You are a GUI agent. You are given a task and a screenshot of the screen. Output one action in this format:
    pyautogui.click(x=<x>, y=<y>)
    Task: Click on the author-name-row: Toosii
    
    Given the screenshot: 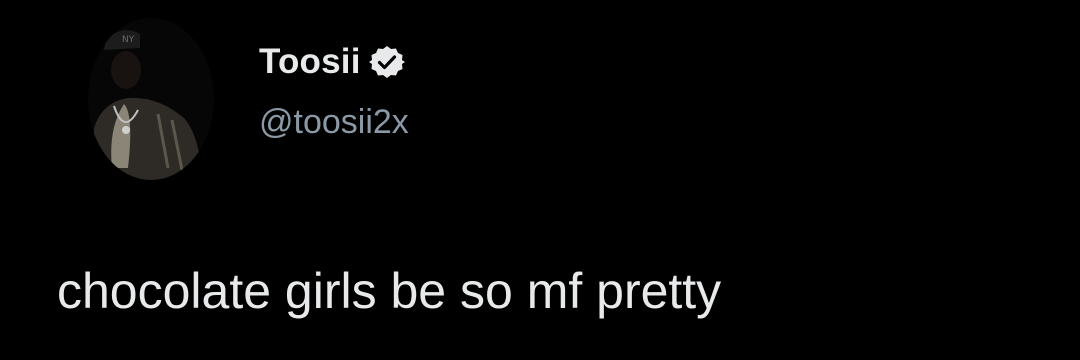 What is the action you would take?
    pyautogui.click(x=332, y=62)
    